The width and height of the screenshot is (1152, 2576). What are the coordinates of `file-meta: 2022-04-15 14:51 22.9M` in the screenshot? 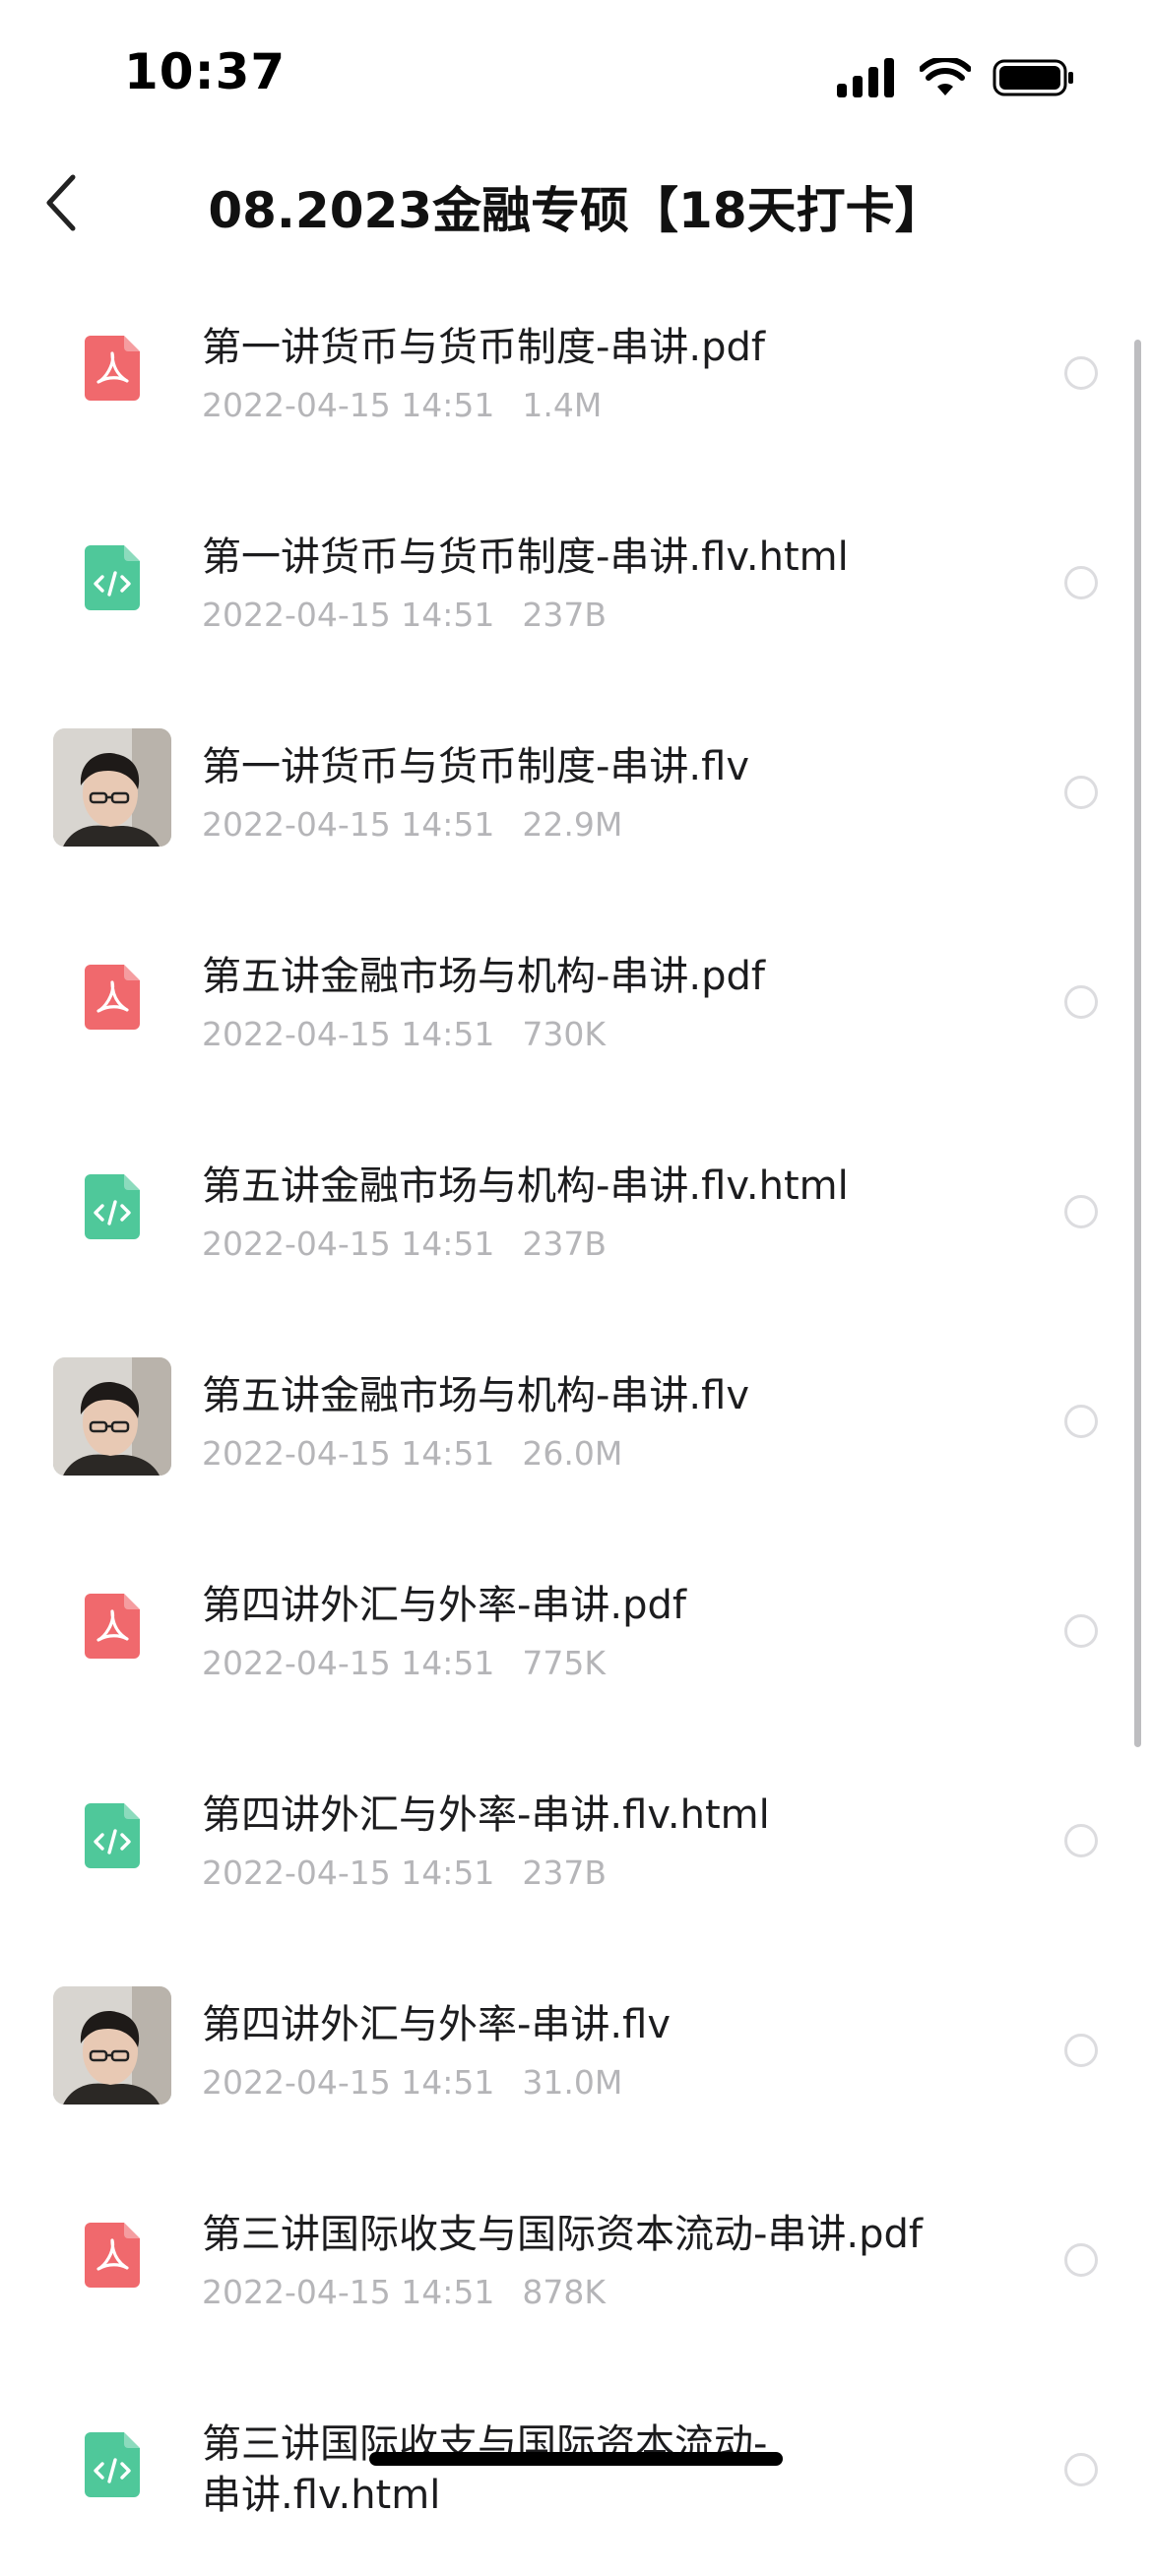 It's located at (412, 824).